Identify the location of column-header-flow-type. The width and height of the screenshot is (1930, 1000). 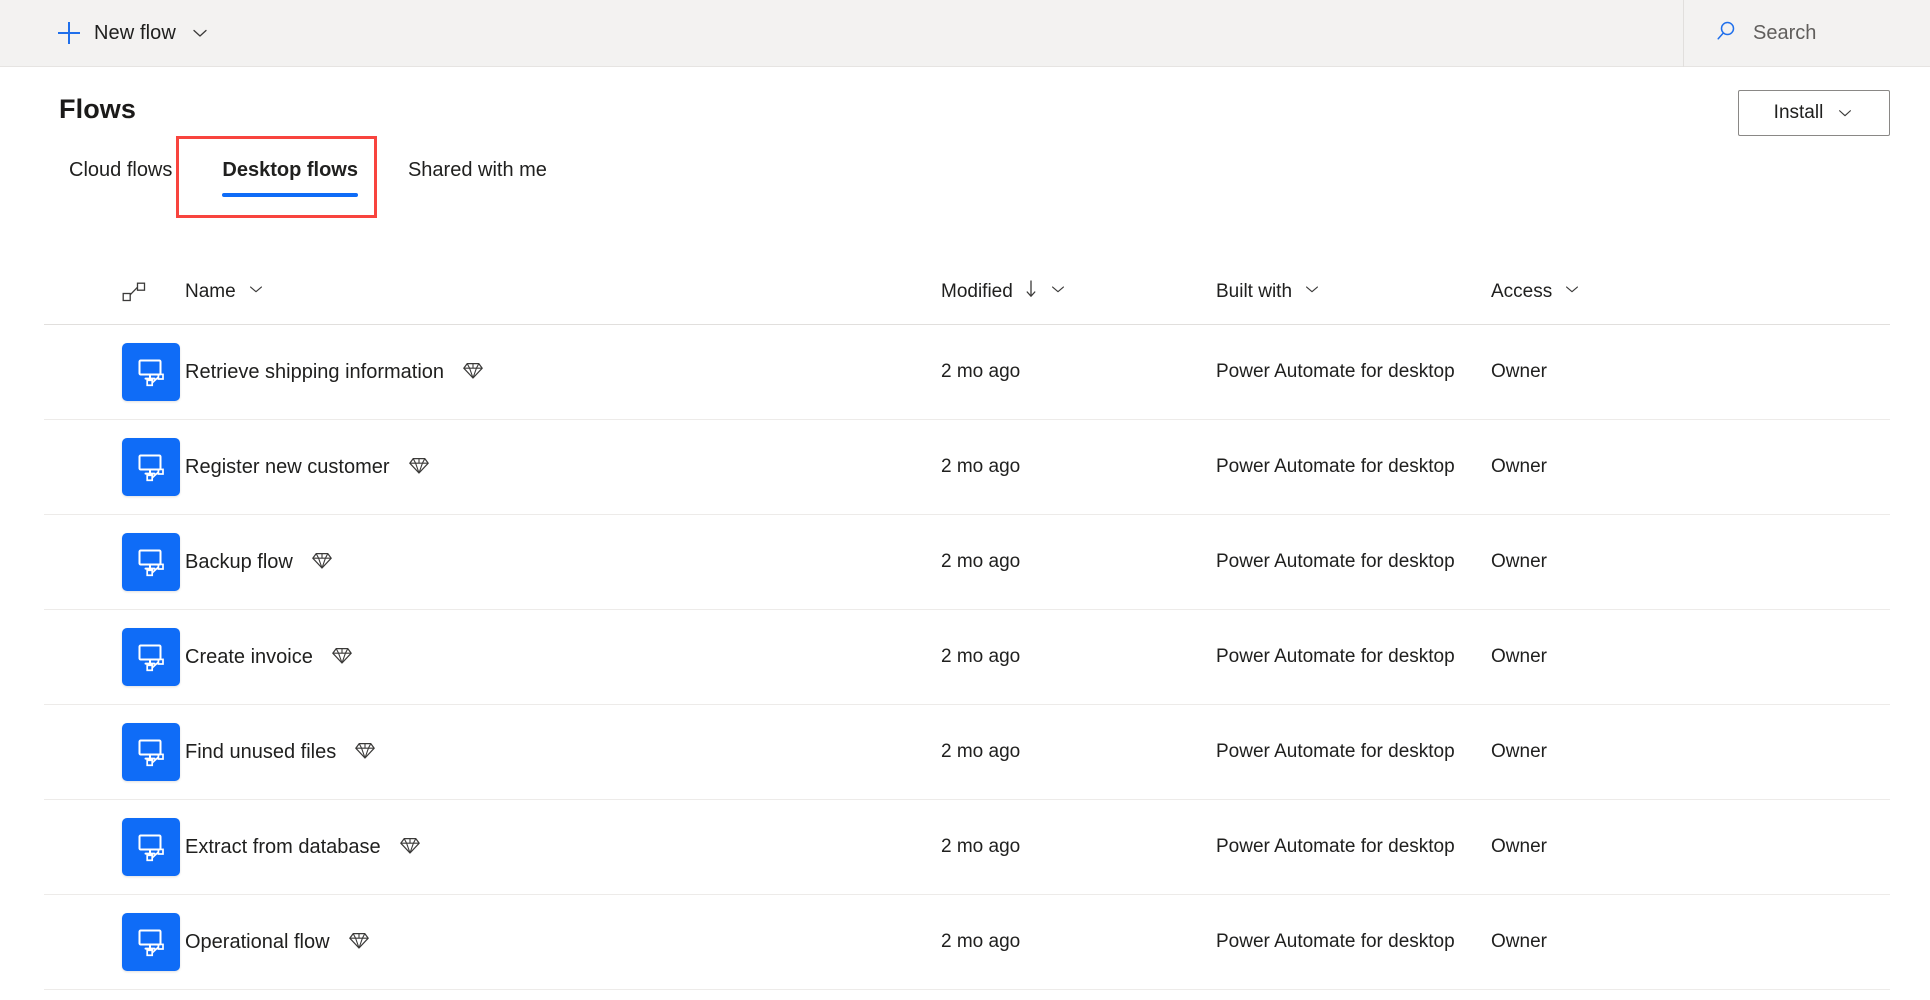
(114, 292).